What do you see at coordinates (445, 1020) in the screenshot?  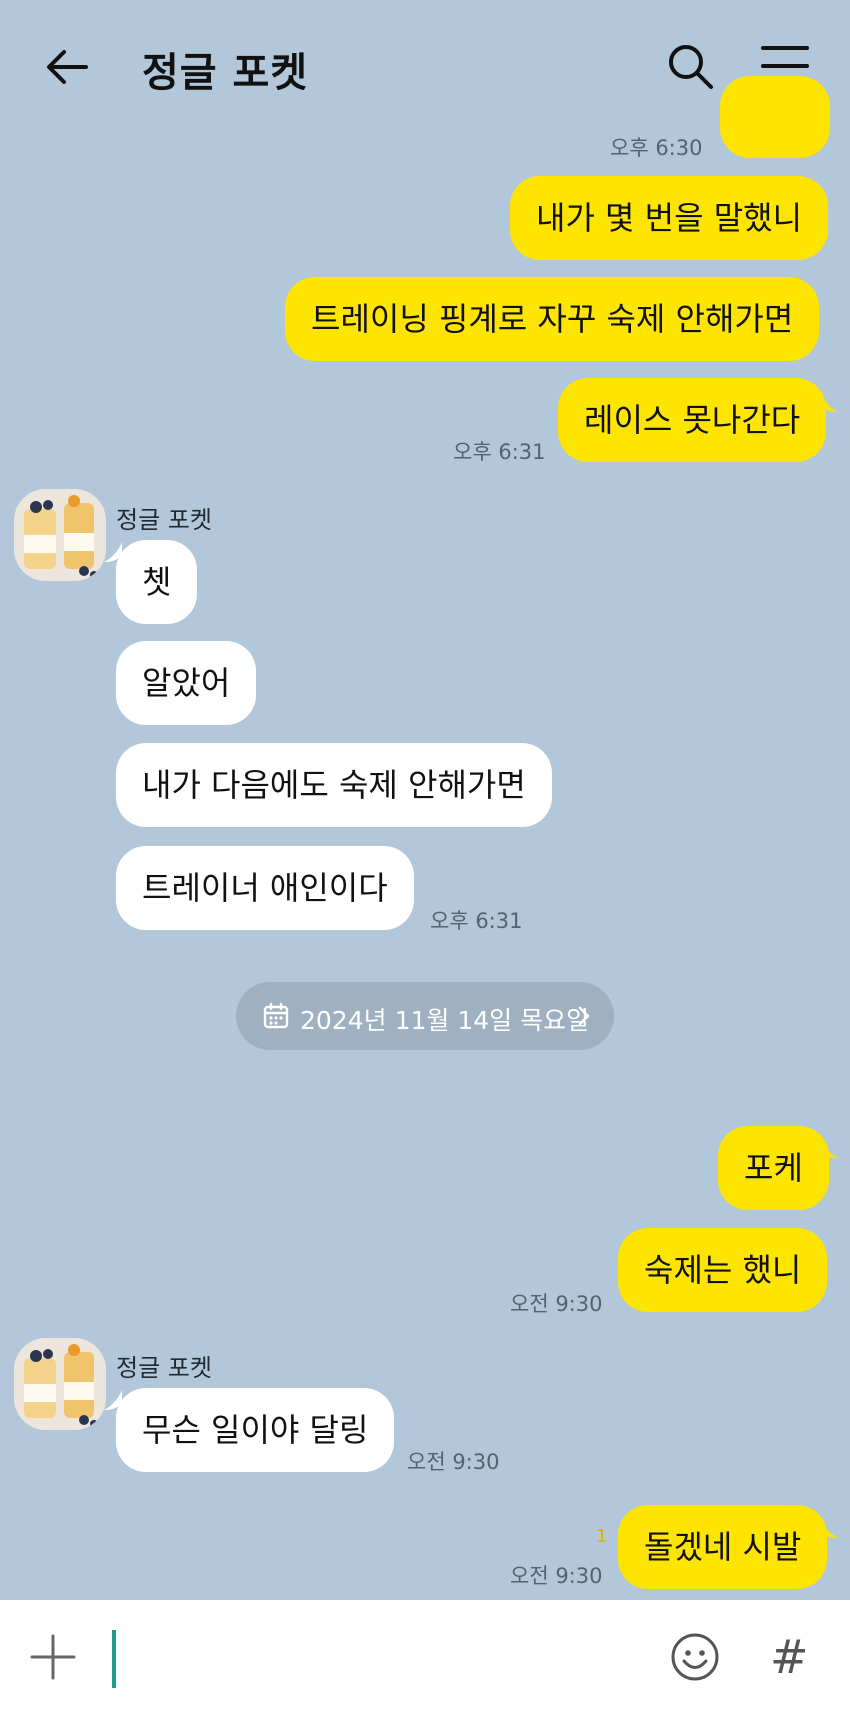 I see `date-label: 2024년 11월 14일 목요일` at bounding box center [445, 1020].